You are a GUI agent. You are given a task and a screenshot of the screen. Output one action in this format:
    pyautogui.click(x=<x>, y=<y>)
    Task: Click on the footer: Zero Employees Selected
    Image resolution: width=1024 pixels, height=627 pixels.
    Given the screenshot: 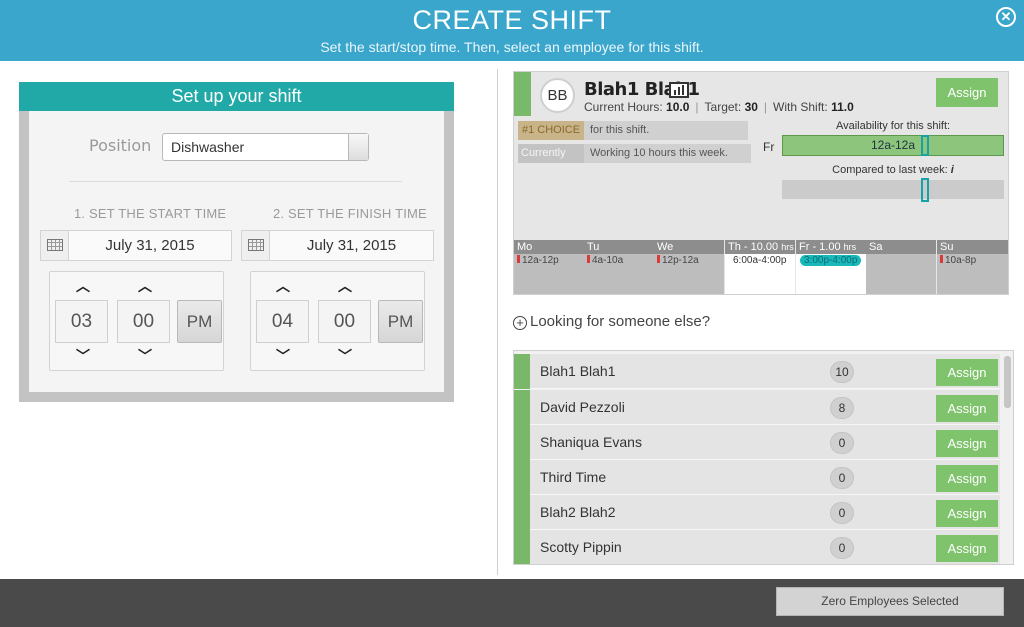 What is the action you would take?
    pyautogui.click(x=512, y=603)
    